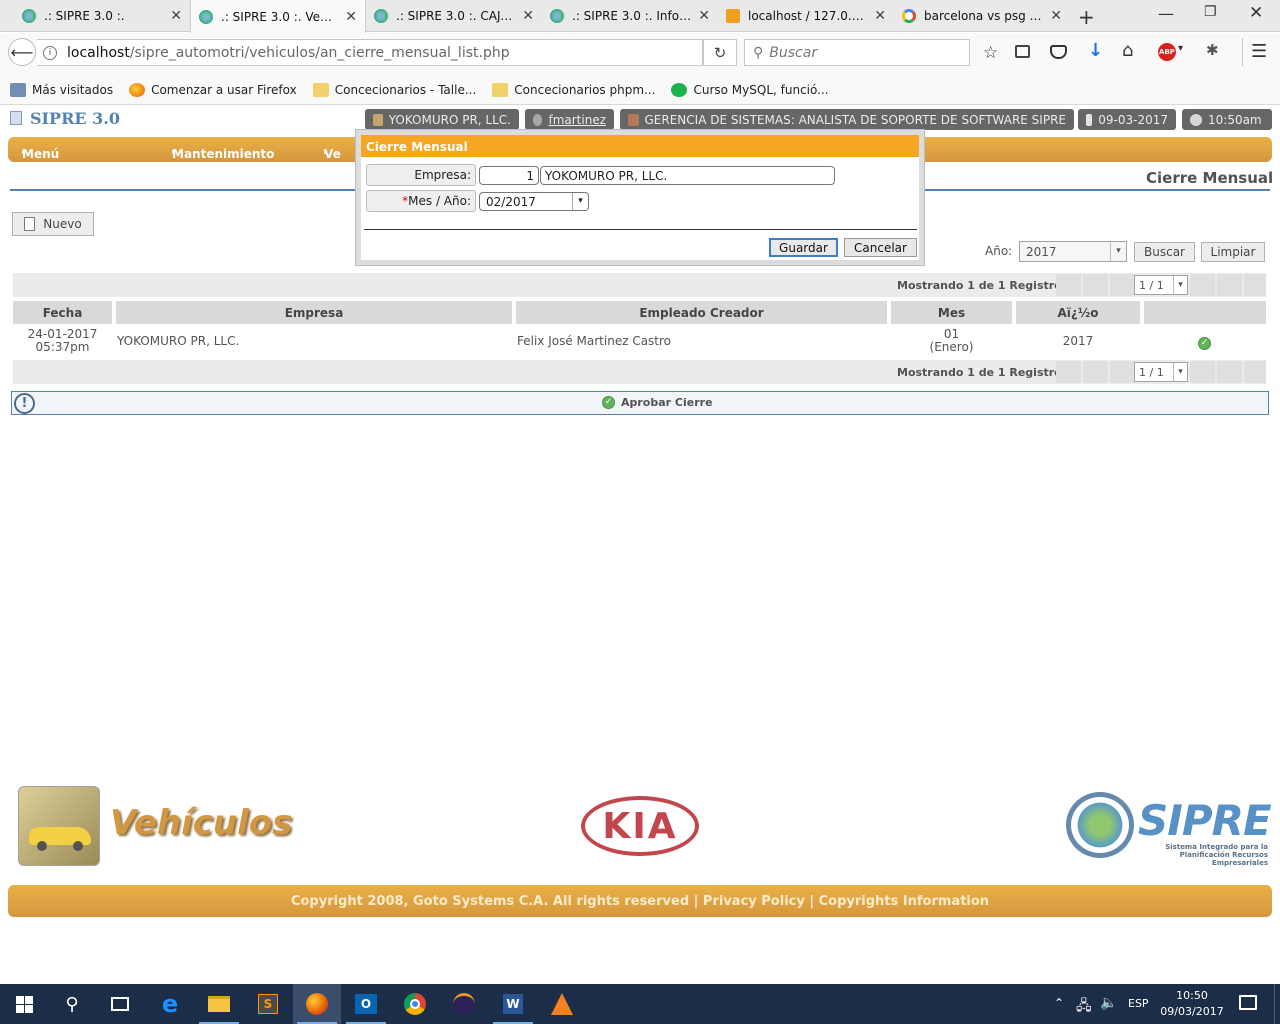  What do you see at coordinates (687, 175) in the screenshot?
I see `empresa-name-field: YOKOMURO PR, LLC.` at bounding box center [687, 175].